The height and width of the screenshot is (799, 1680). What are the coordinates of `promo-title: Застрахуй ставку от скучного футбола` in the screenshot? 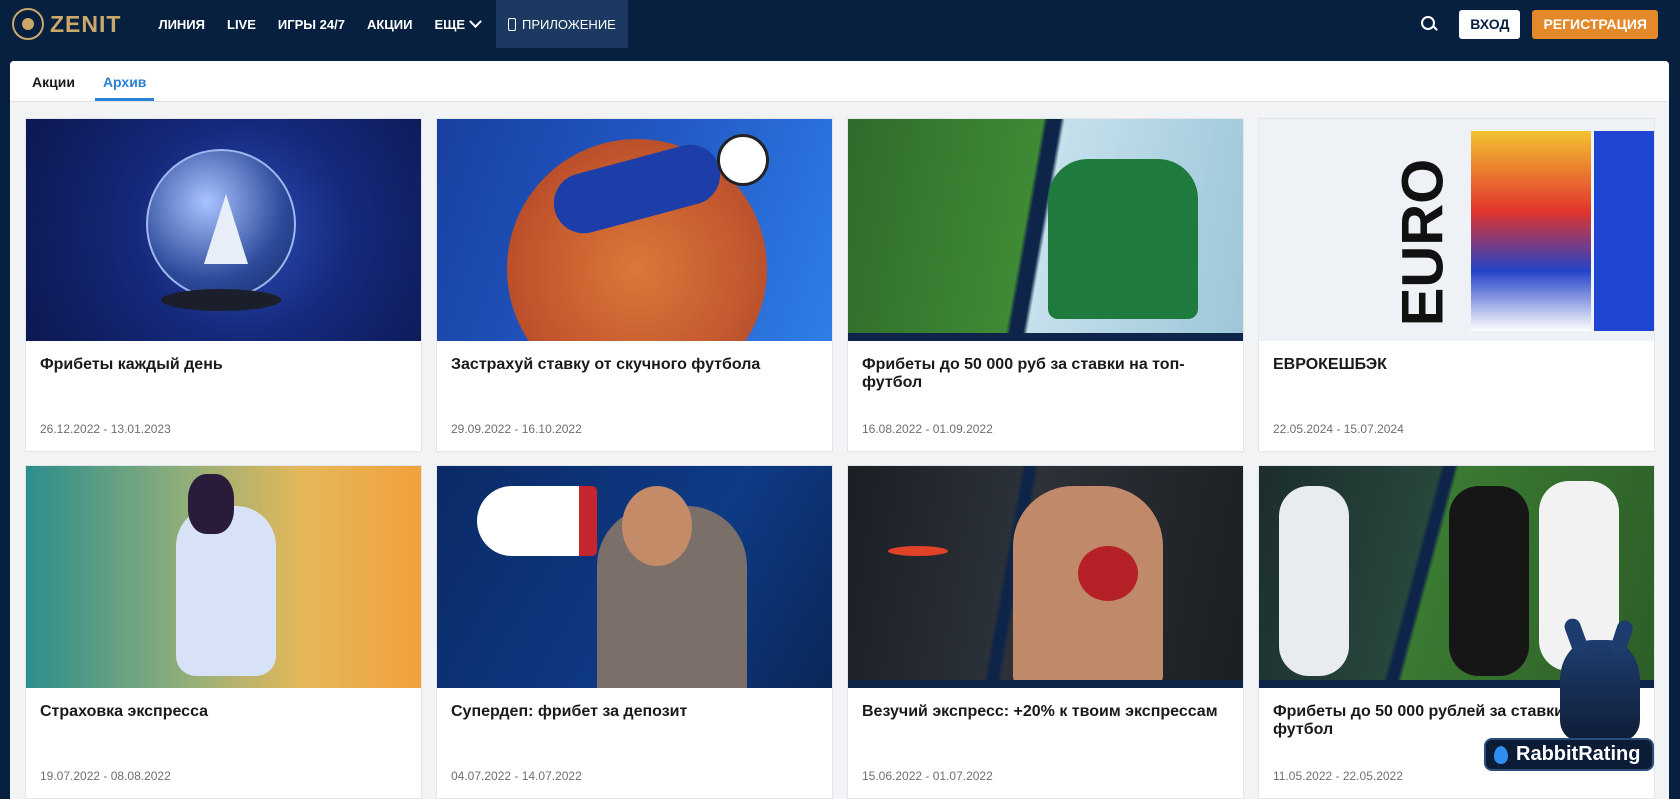 It's located at (606, 364).